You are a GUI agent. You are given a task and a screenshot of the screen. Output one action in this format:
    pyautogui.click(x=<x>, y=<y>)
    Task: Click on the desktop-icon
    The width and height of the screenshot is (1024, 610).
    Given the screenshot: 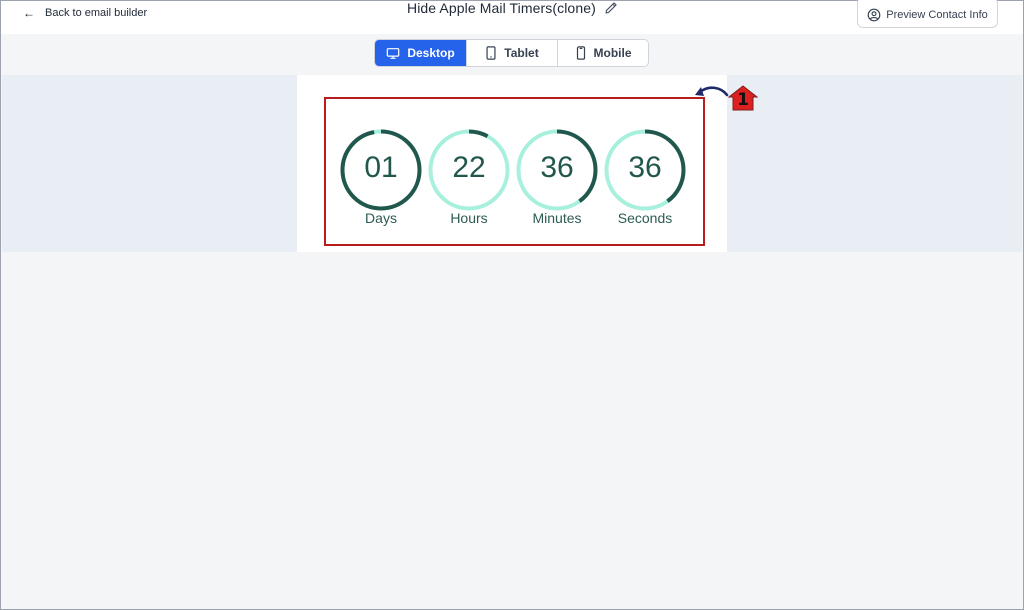 What is the action you would take?
    pyautogui.click(x=393, y=53)
    